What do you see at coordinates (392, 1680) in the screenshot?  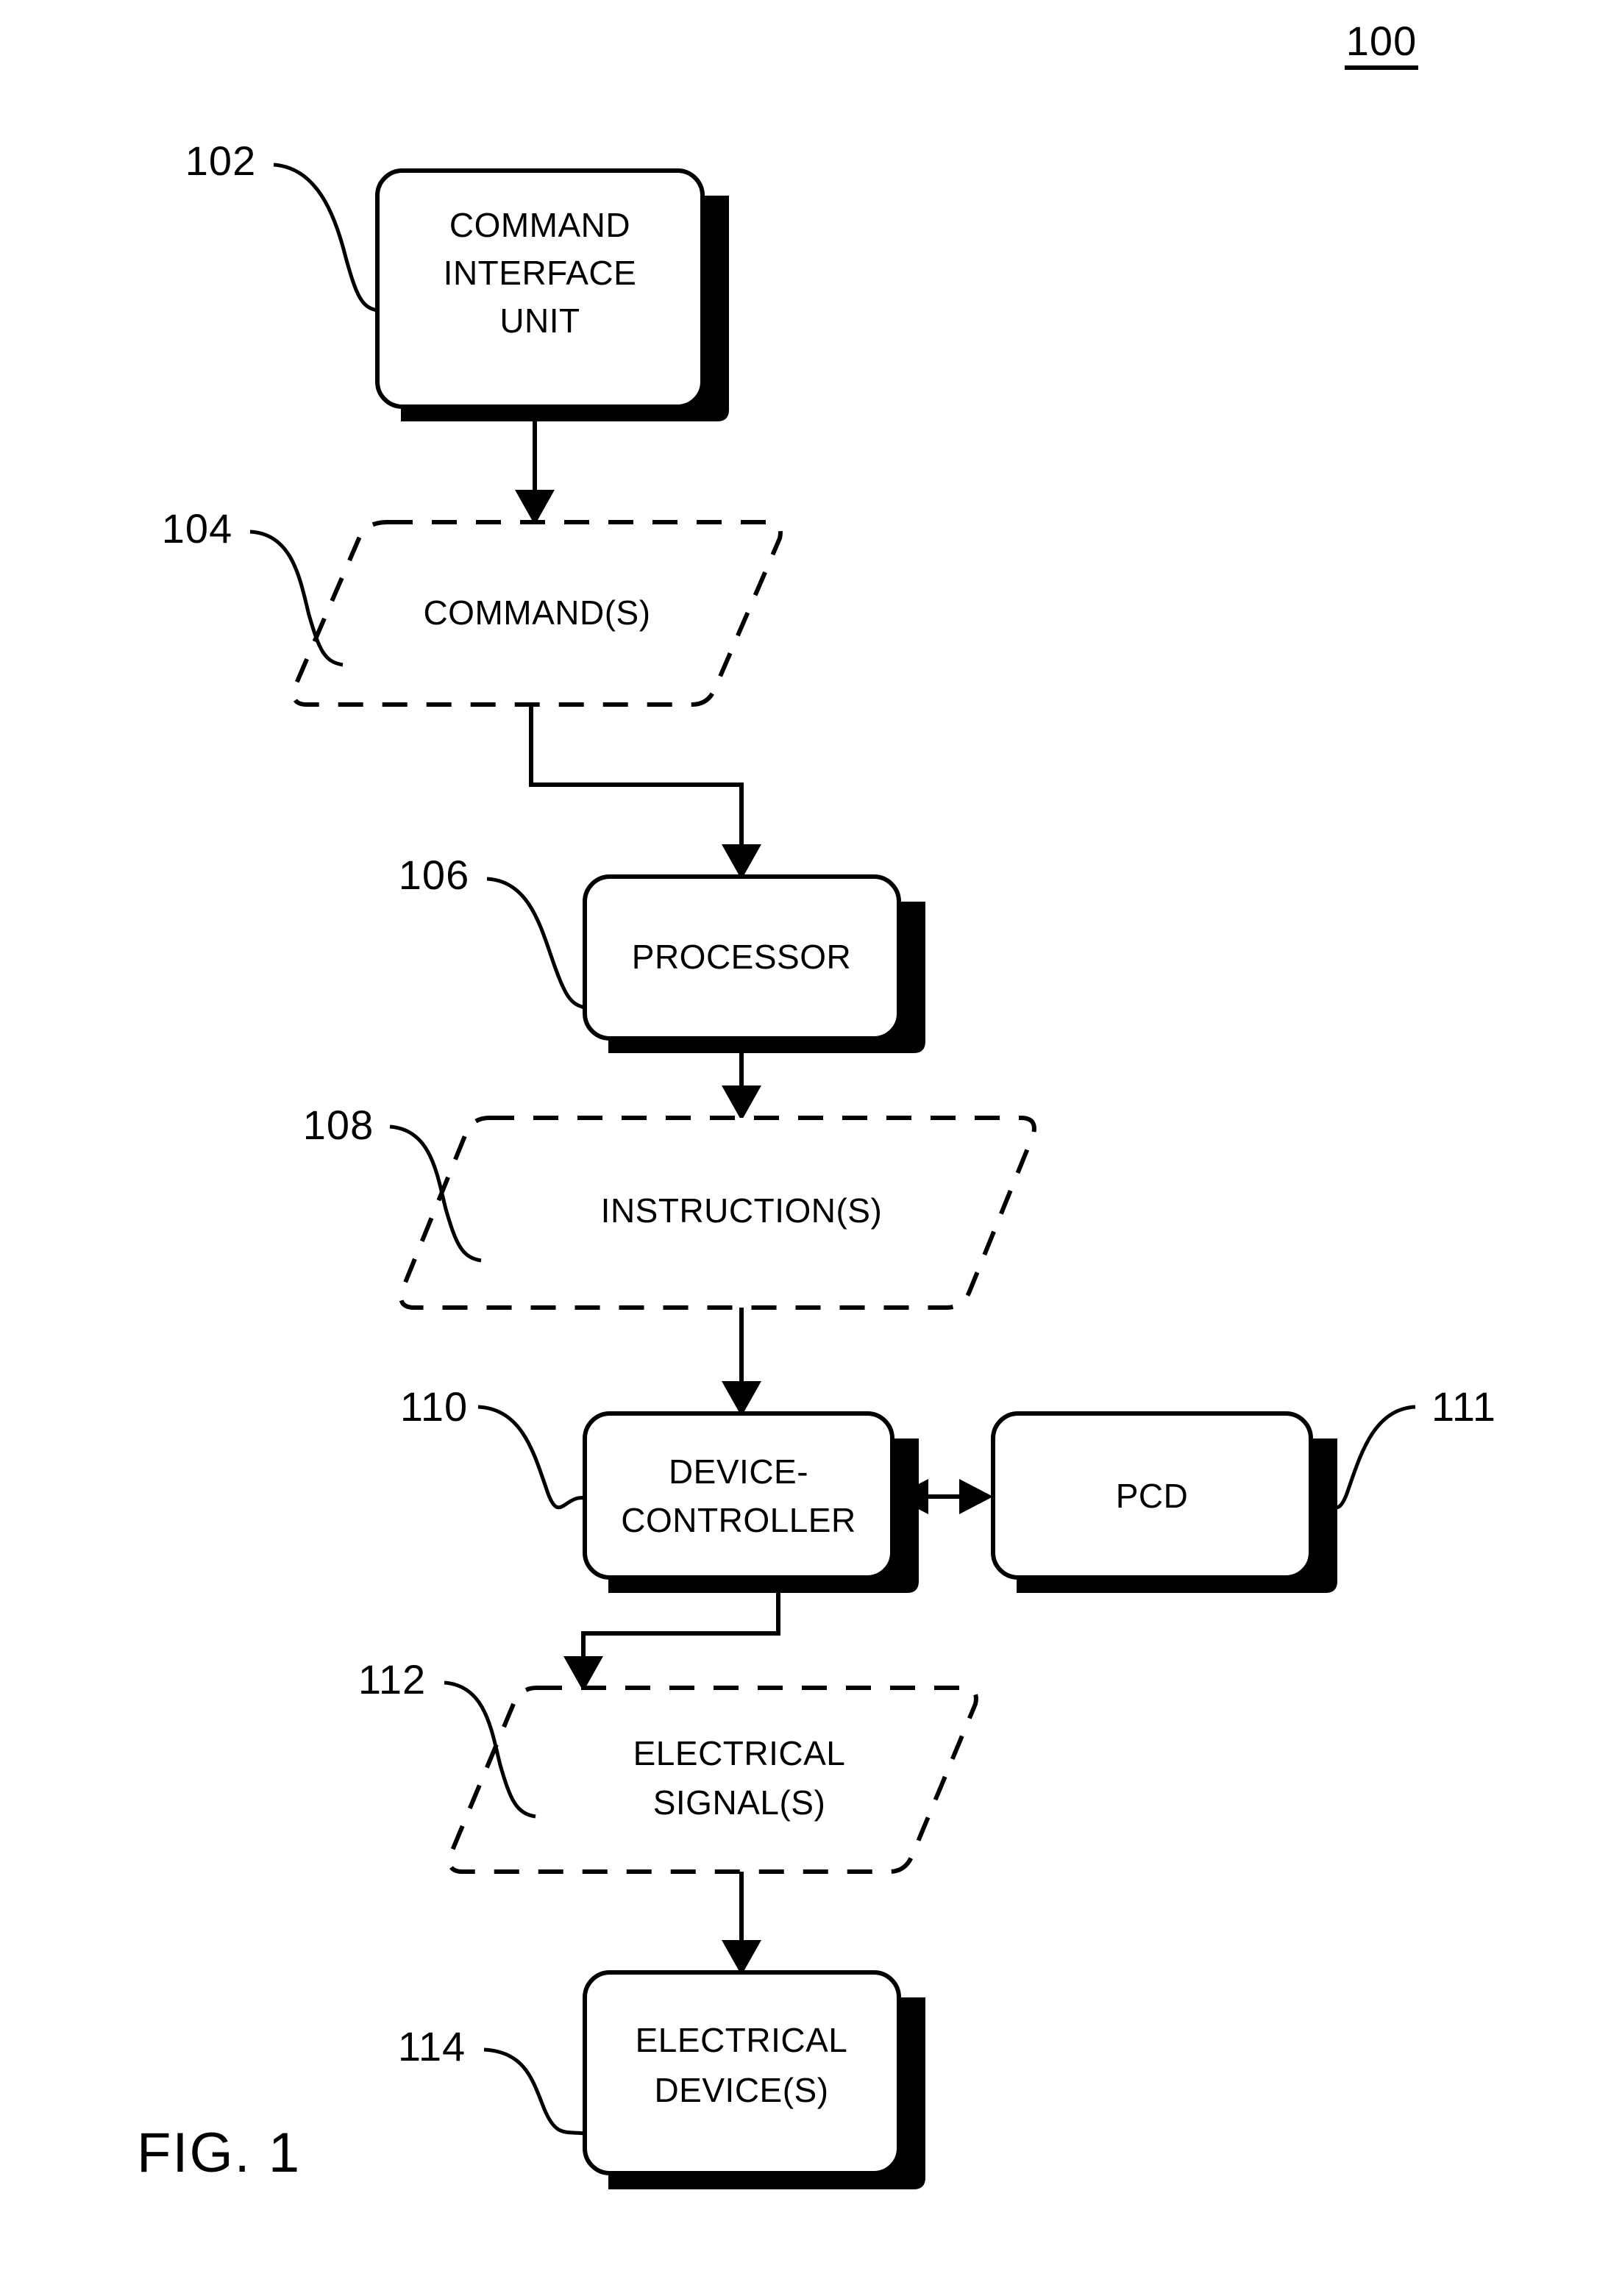 I see `reference-number-112: 112` at bounding box center [392, 1680].